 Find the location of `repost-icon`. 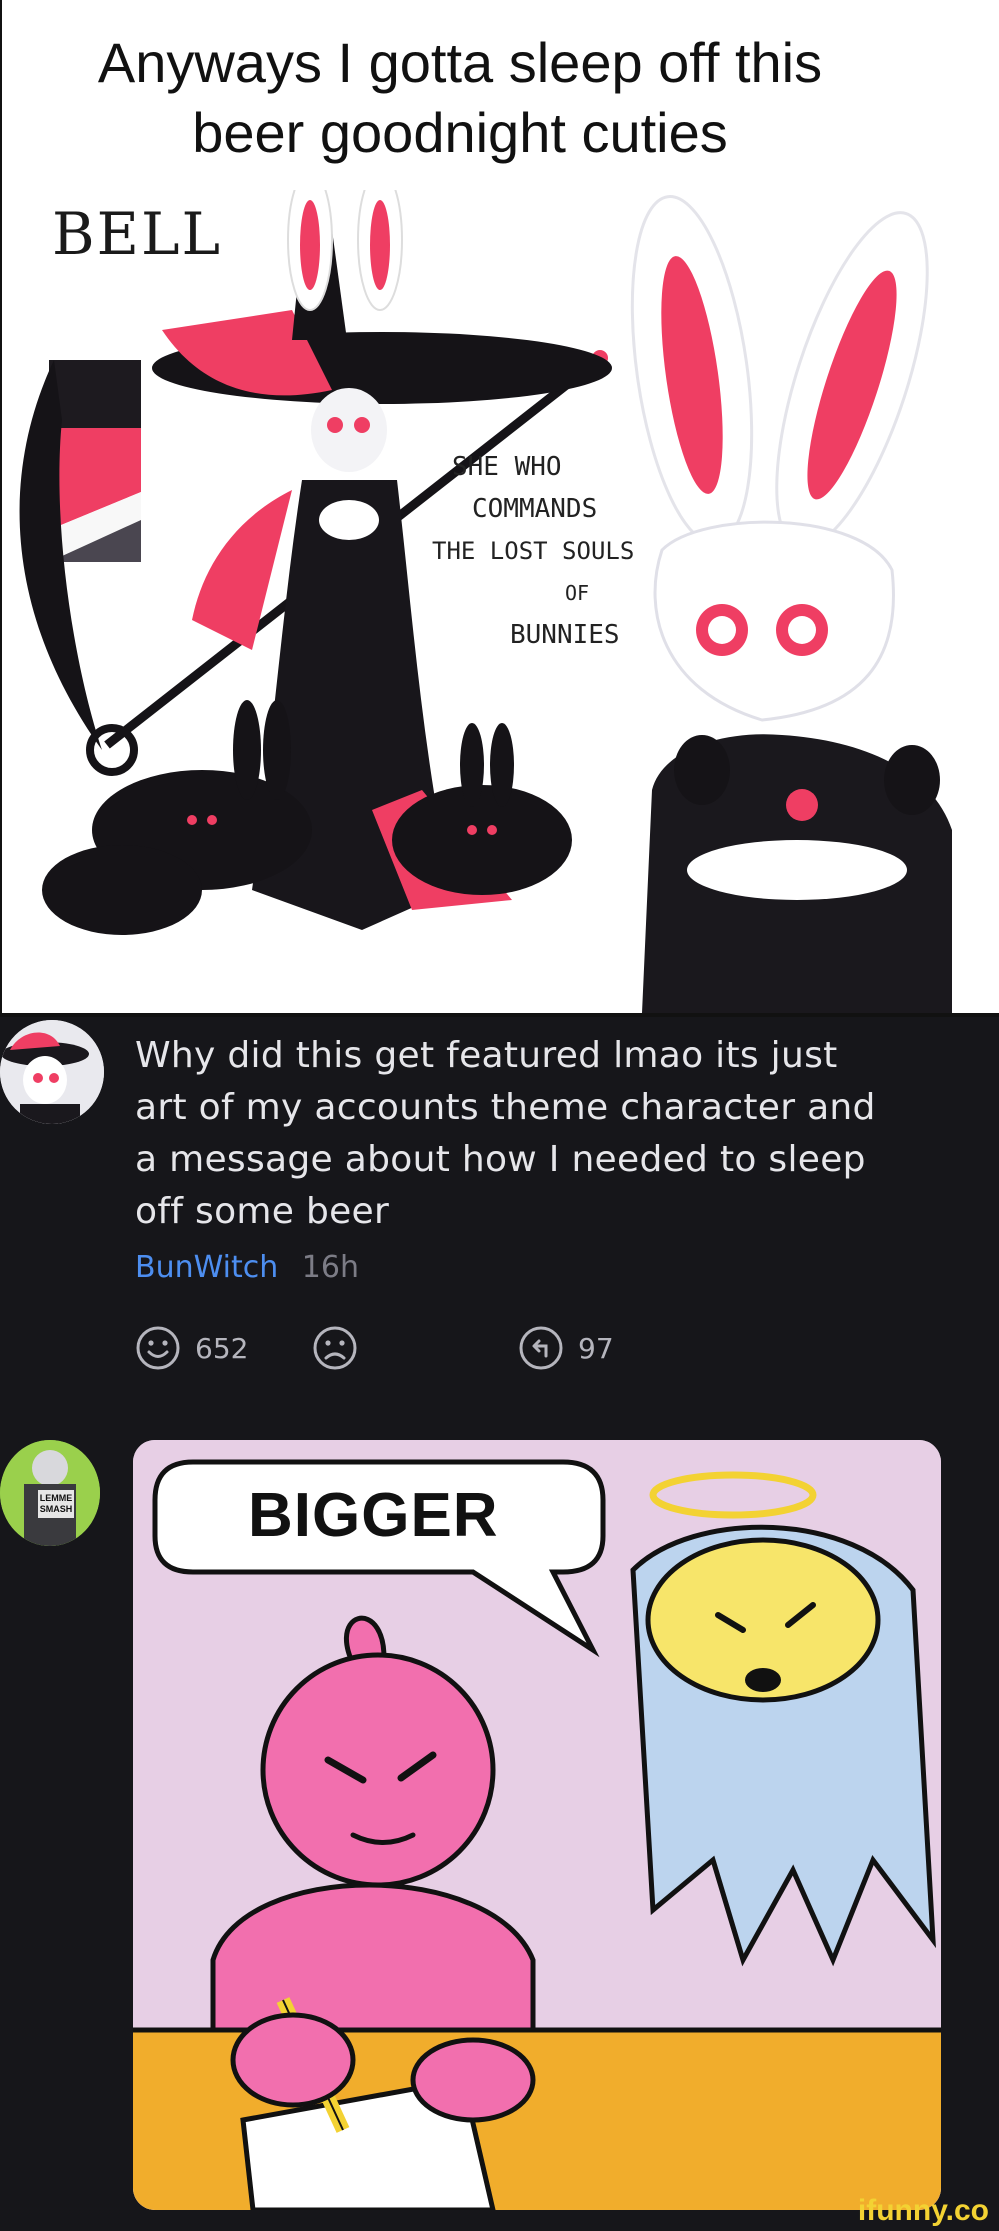

repost-icon is located at coordinates (541, 1348).